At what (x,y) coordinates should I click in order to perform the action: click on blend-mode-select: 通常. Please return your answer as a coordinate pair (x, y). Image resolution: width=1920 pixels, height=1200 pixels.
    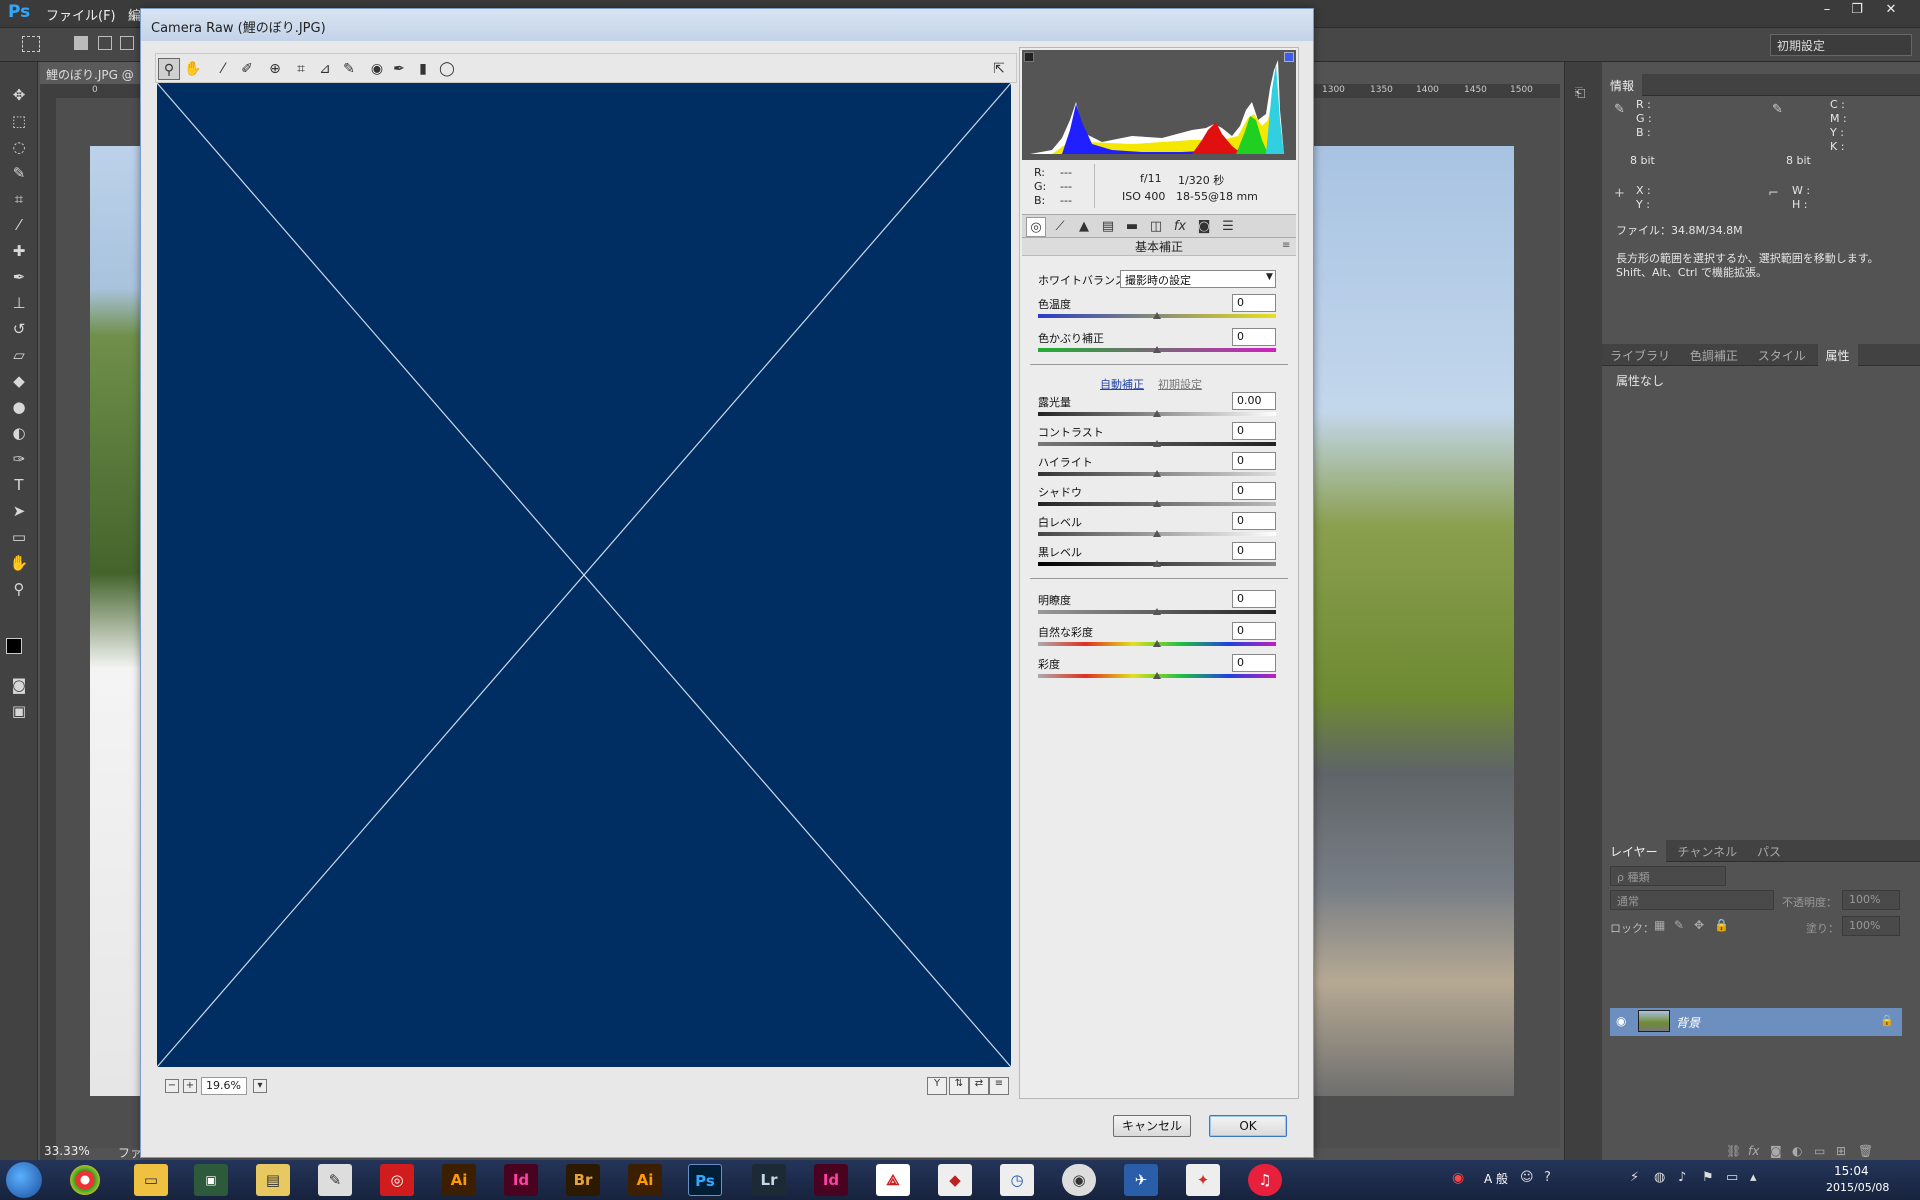
    Looking at the image, I should click on (1692, 900).